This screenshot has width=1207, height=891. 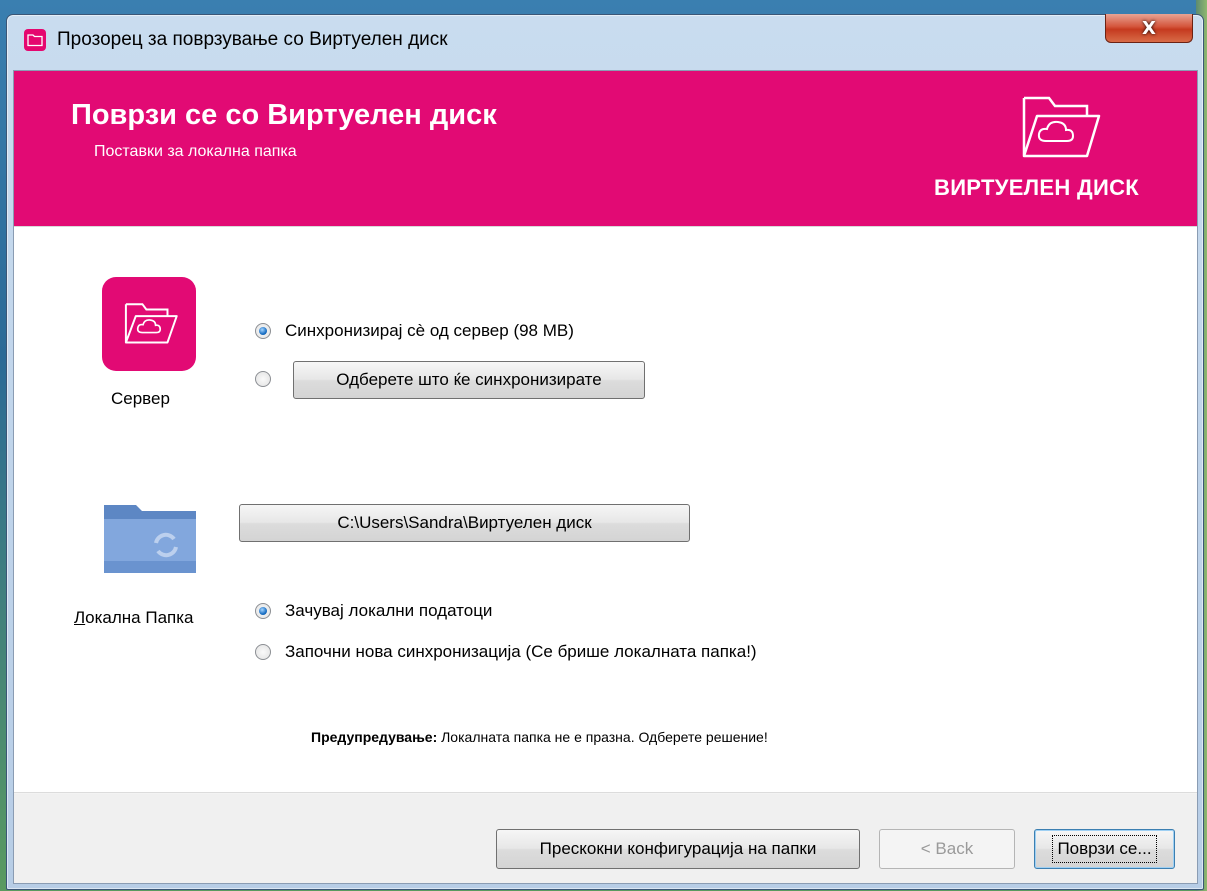 I want to click on radio-keep-local-label: Зачувај локални податоци, so click(x=389, y=610).